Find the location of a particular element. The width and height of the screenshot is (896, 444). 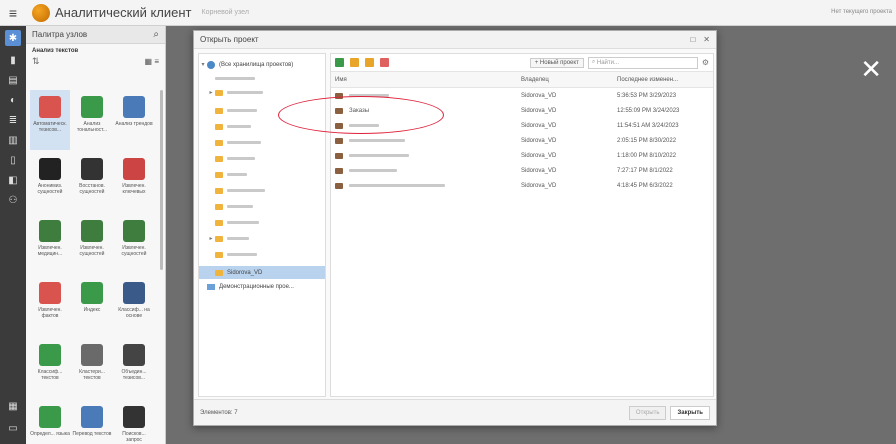

merge-icon is located at coordinates (134, 355).